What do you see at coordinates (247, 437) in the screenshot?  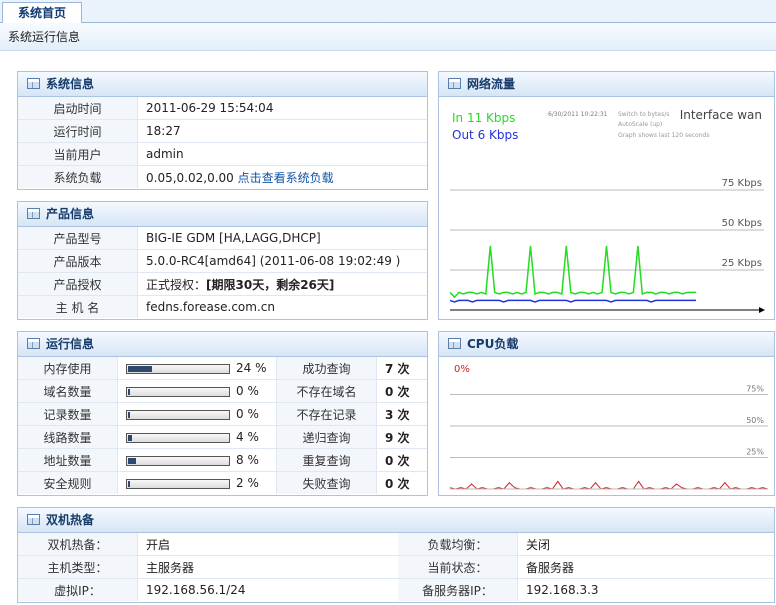 I see `usage-percent: 4 %` at bounding box center [247, 437].